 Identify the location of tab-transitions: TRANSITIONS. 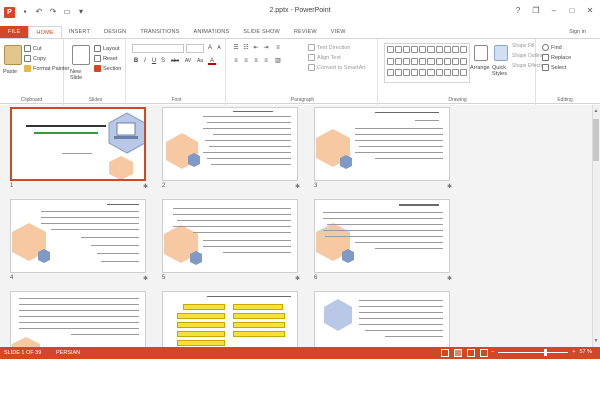
(159, 32).